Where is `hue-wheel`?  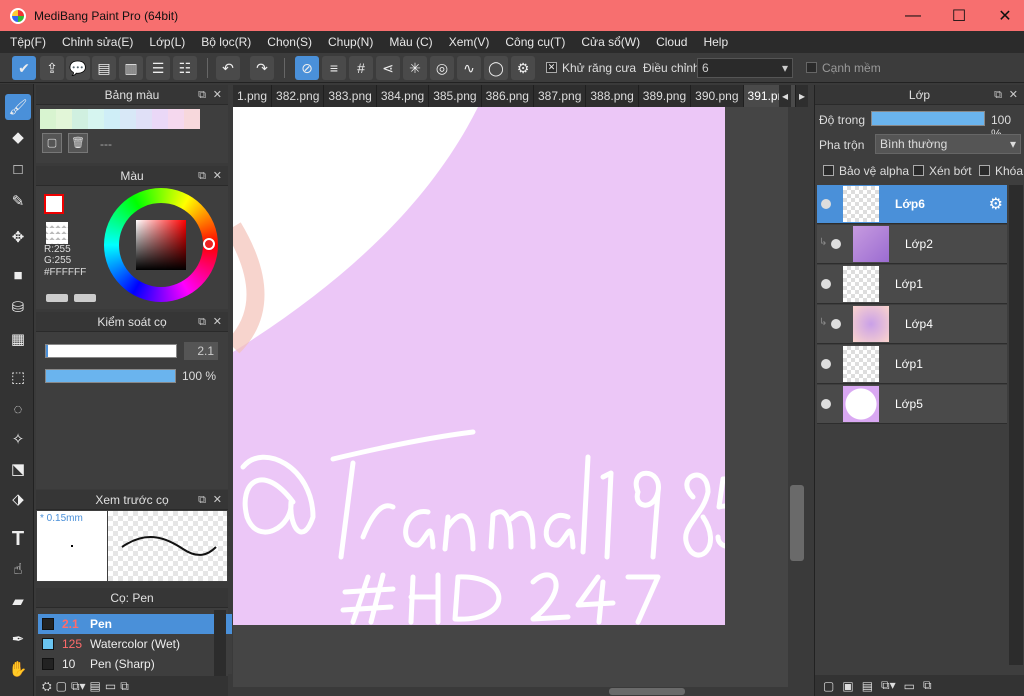
hue-wheel is located at coordinates (161, 245).